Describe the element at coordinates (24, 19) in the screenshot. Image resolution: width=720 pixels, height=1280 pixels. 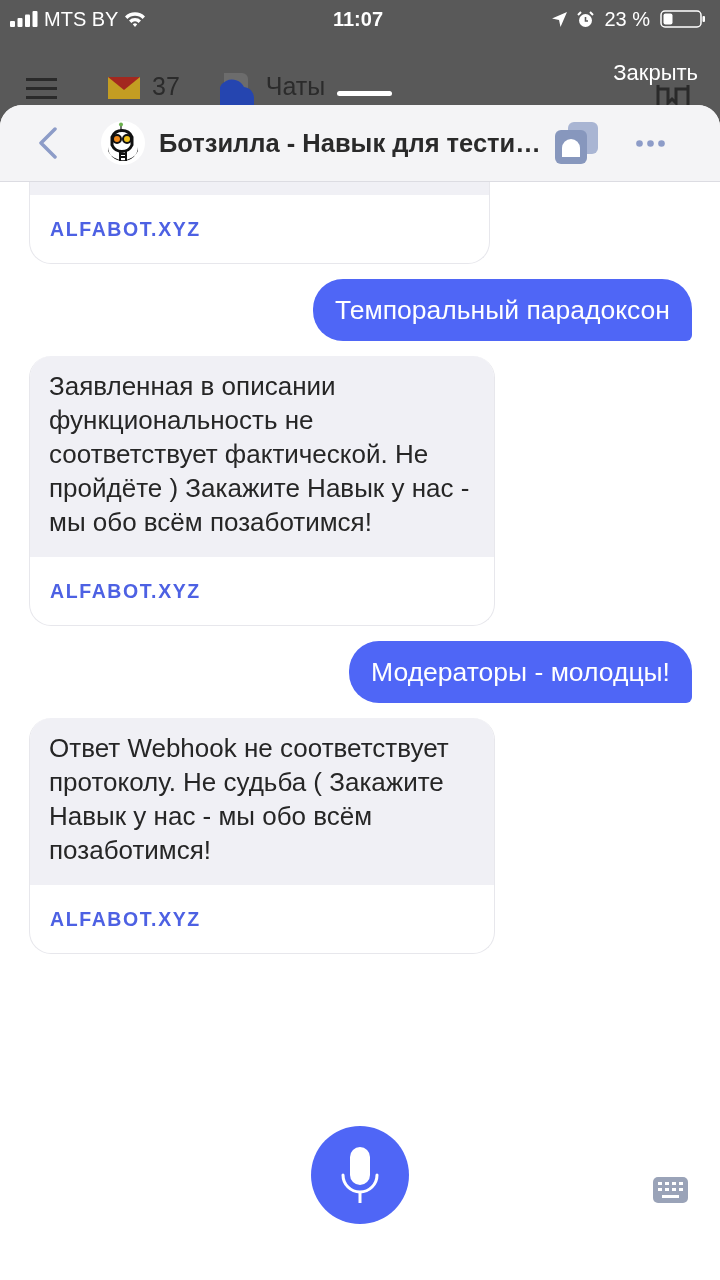
I see `signal-icon` at that location.